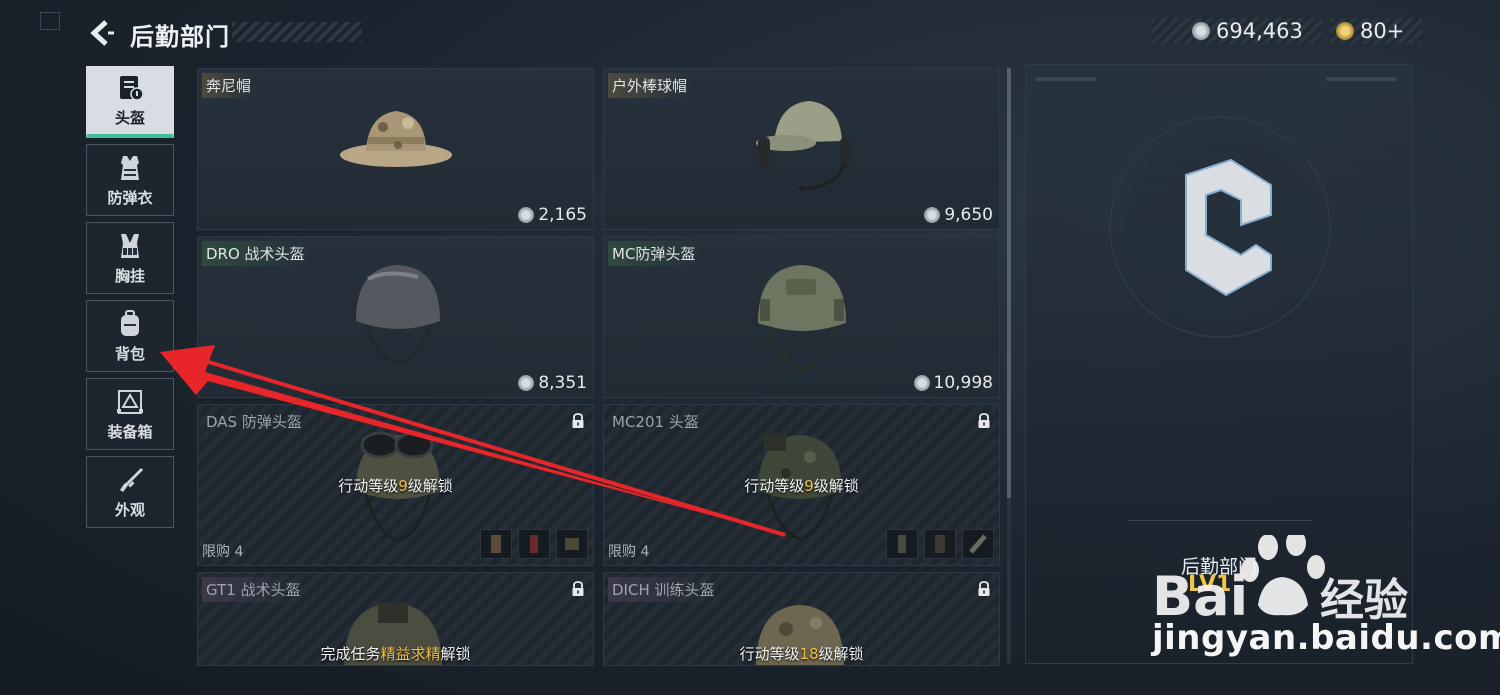 This screenshot has width=1500, height=695. I want to click on chevron-left-icon, so click(102, 33).